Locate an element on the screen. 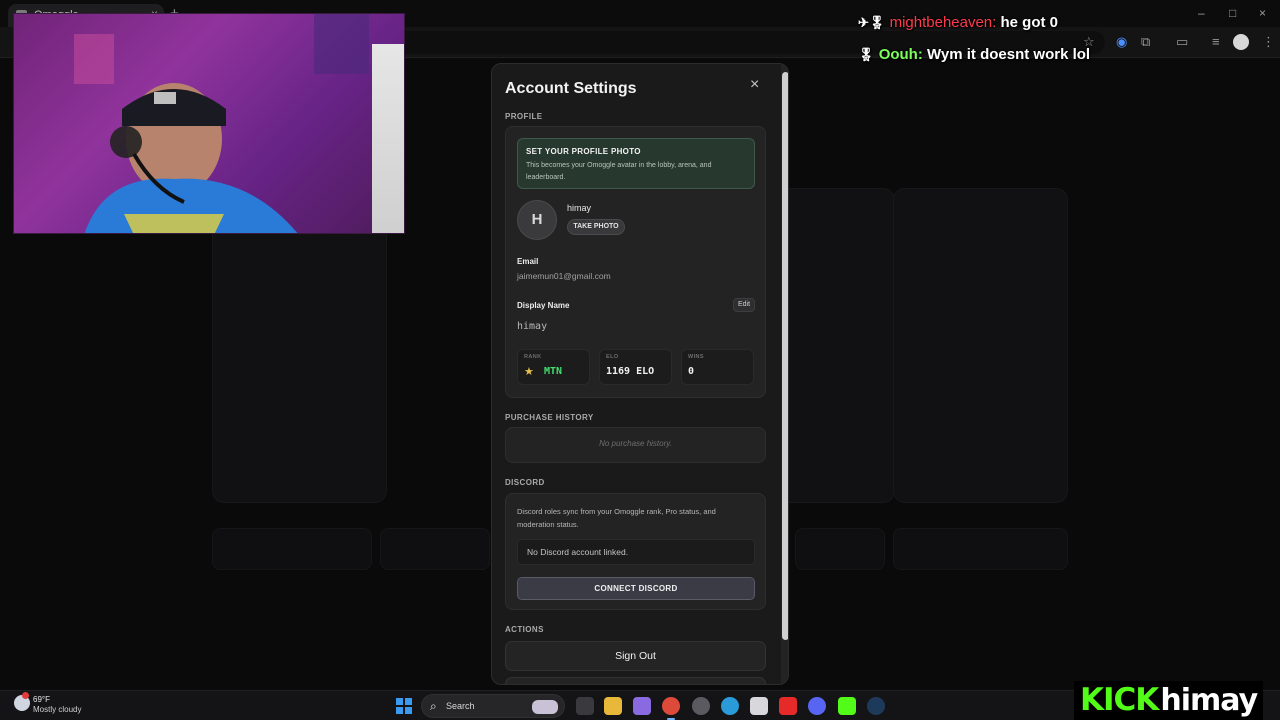 The height and width of the screenshot is (720, 1280). background-window is located at coordinates (388, 138).